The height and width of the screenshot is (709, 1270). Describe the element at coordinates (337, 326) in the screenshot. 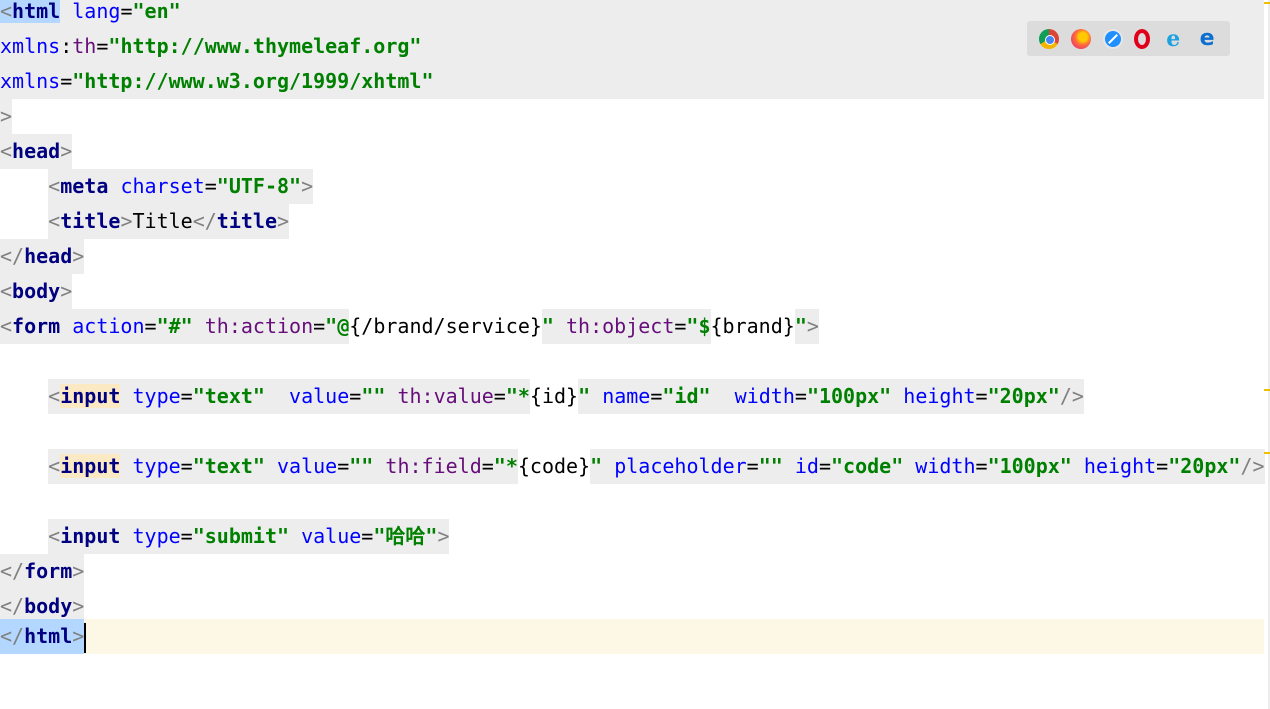

I see `attr-th-action-quote-open: "@` at that location.